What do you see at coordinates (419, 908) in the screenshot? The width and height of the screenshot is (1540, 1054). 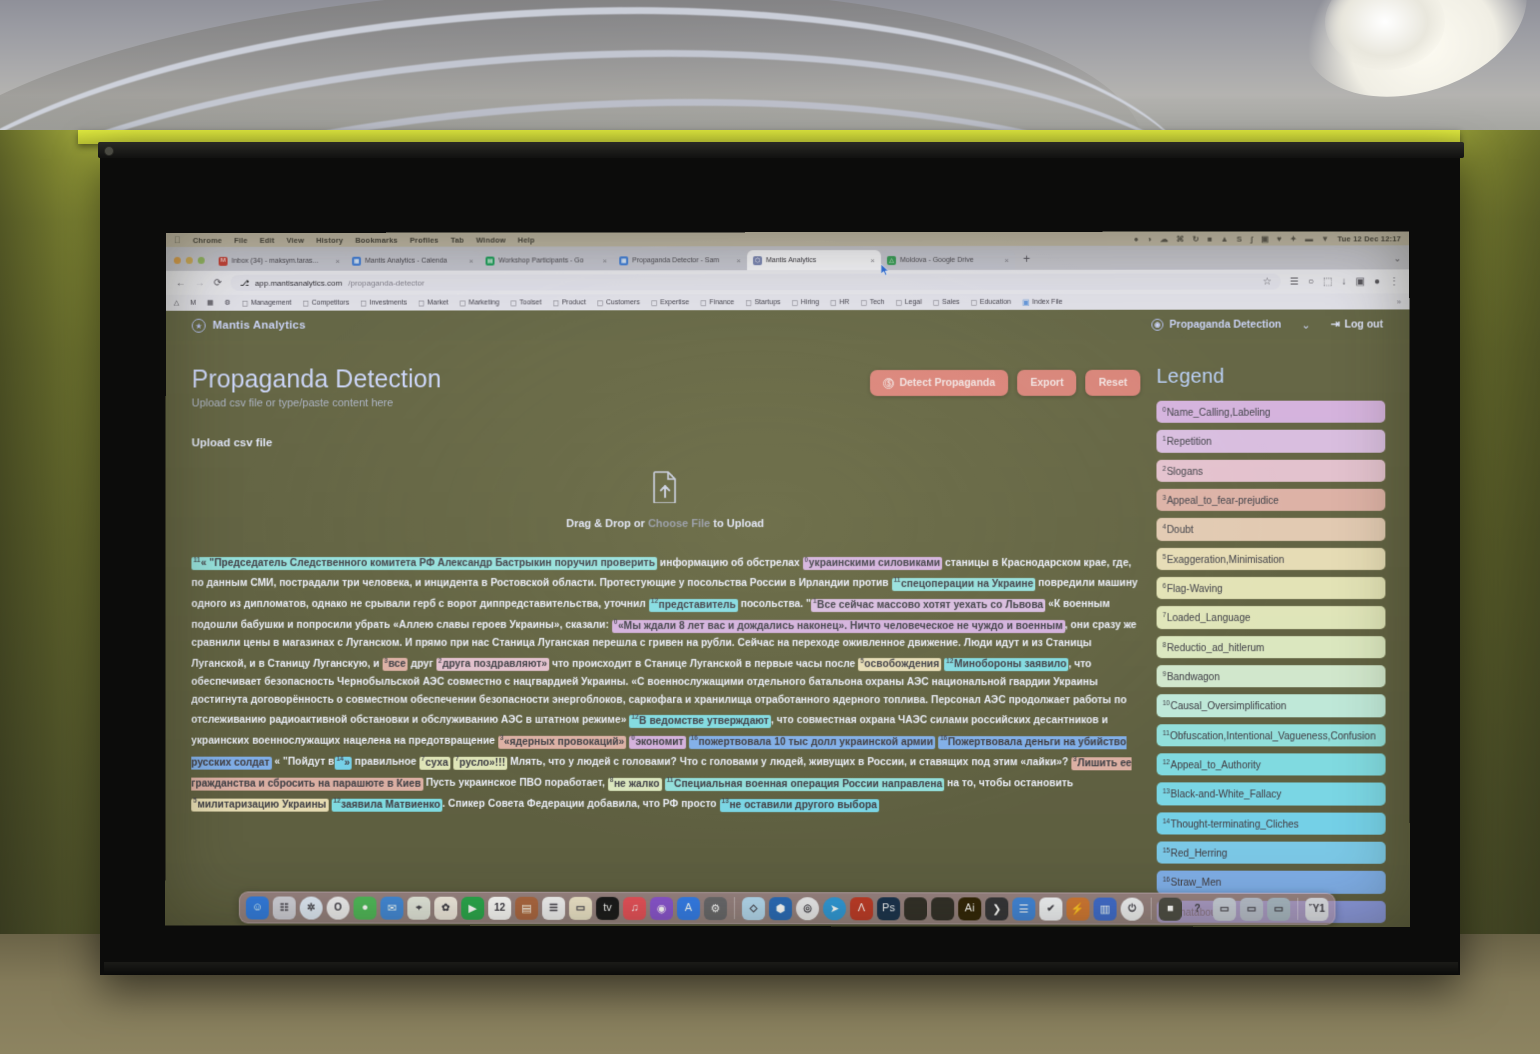 I see `maps-icon: ⌖` at bounding box center [419, 908].